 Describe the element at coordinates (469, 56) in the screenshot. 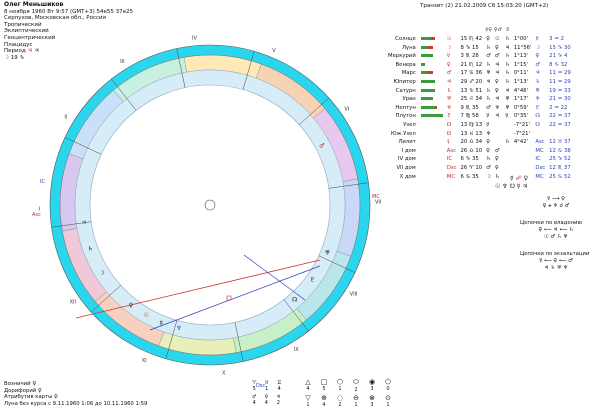

I see `planet-pos: 3 ♏ 28` at that location.